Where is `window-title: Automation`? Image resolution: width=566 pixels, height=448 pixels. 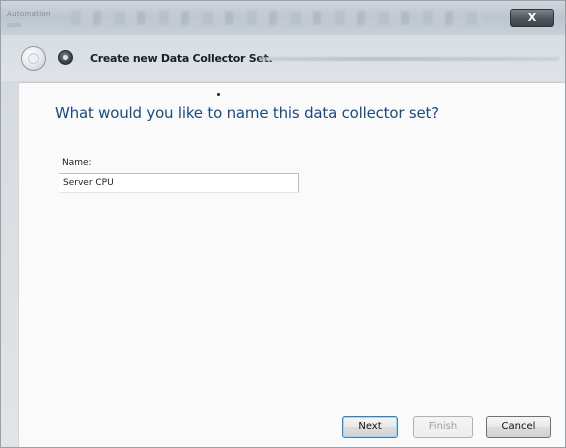
window-title: Automation is located at coordinates (29, 14).